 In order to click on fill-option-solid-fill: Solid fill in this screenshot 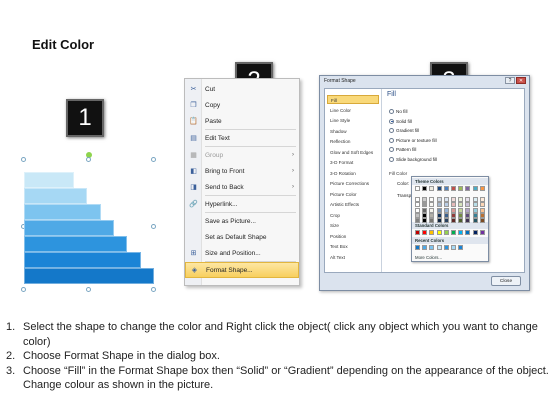, I will do `click(400, 121)`.